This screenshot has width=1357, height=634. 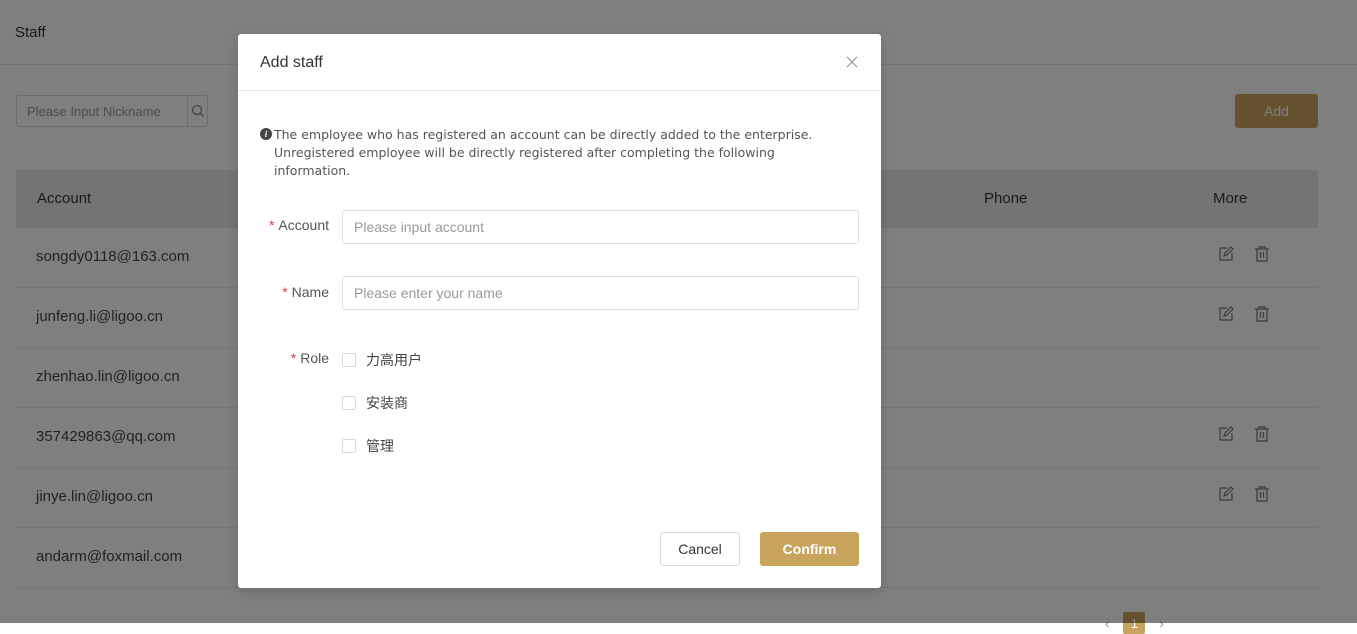 I want to click on close-icon, so click(x=852, y=62).